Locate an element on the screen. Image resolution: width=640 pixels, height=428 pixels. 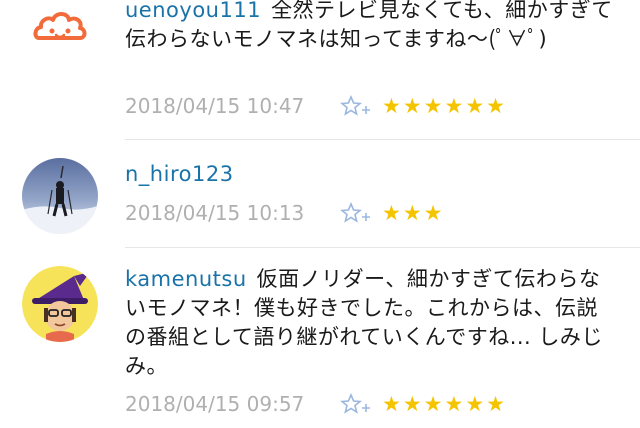
comment-meta: 2018/04/15 10:47 ★ ★ ★ ★ ★ ★ is located at coordinates (316, 106).